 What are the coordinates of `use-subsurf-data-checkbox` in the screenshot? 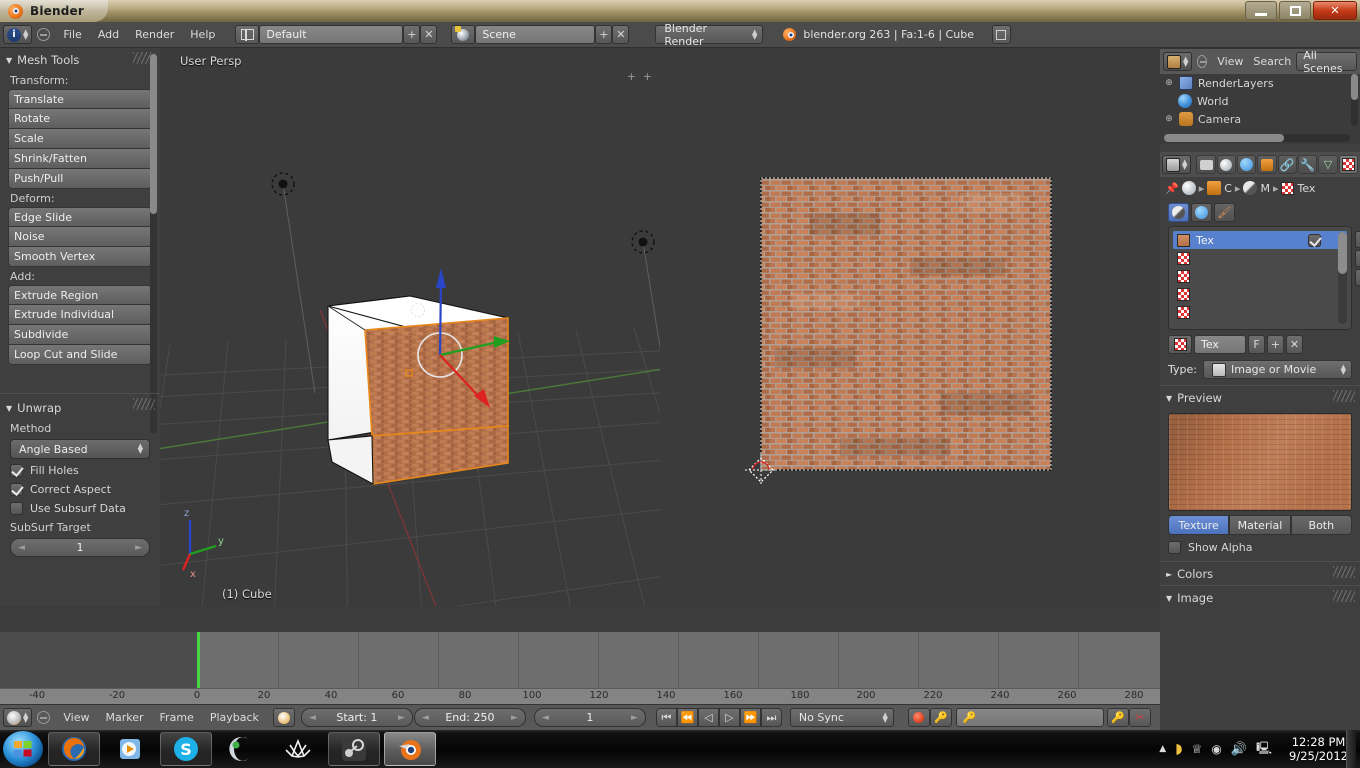 It's located at (16, 508).